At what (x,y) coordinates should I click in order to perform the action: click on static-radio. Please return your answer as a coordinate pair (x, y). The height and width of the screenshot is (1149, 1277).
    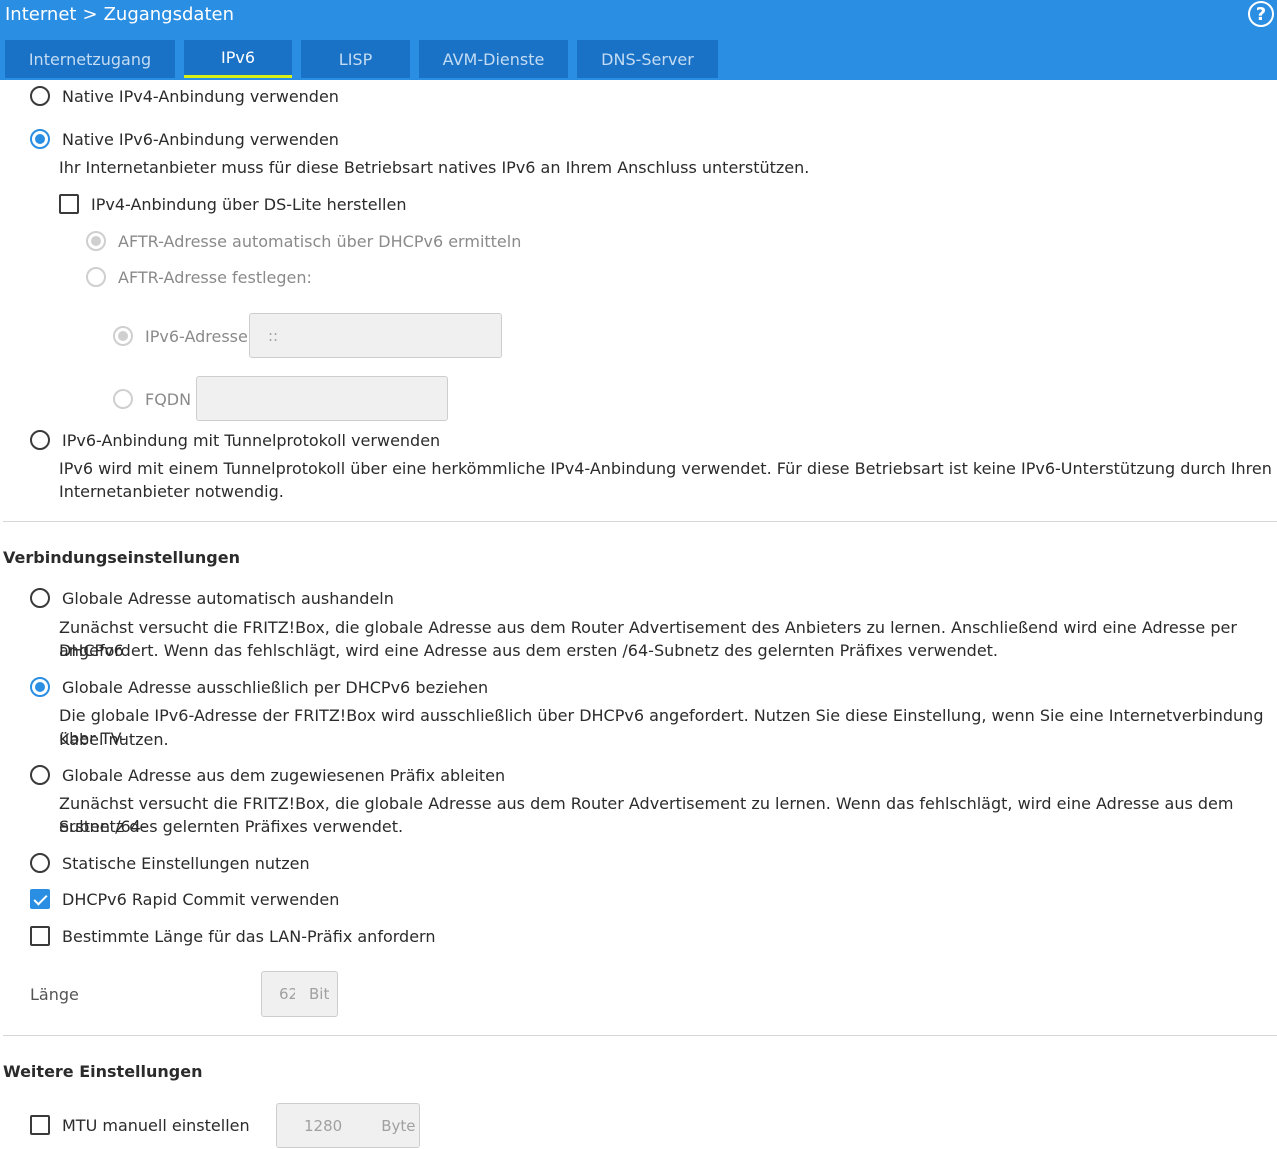
    Looking at the image, I should click on (40, 863).